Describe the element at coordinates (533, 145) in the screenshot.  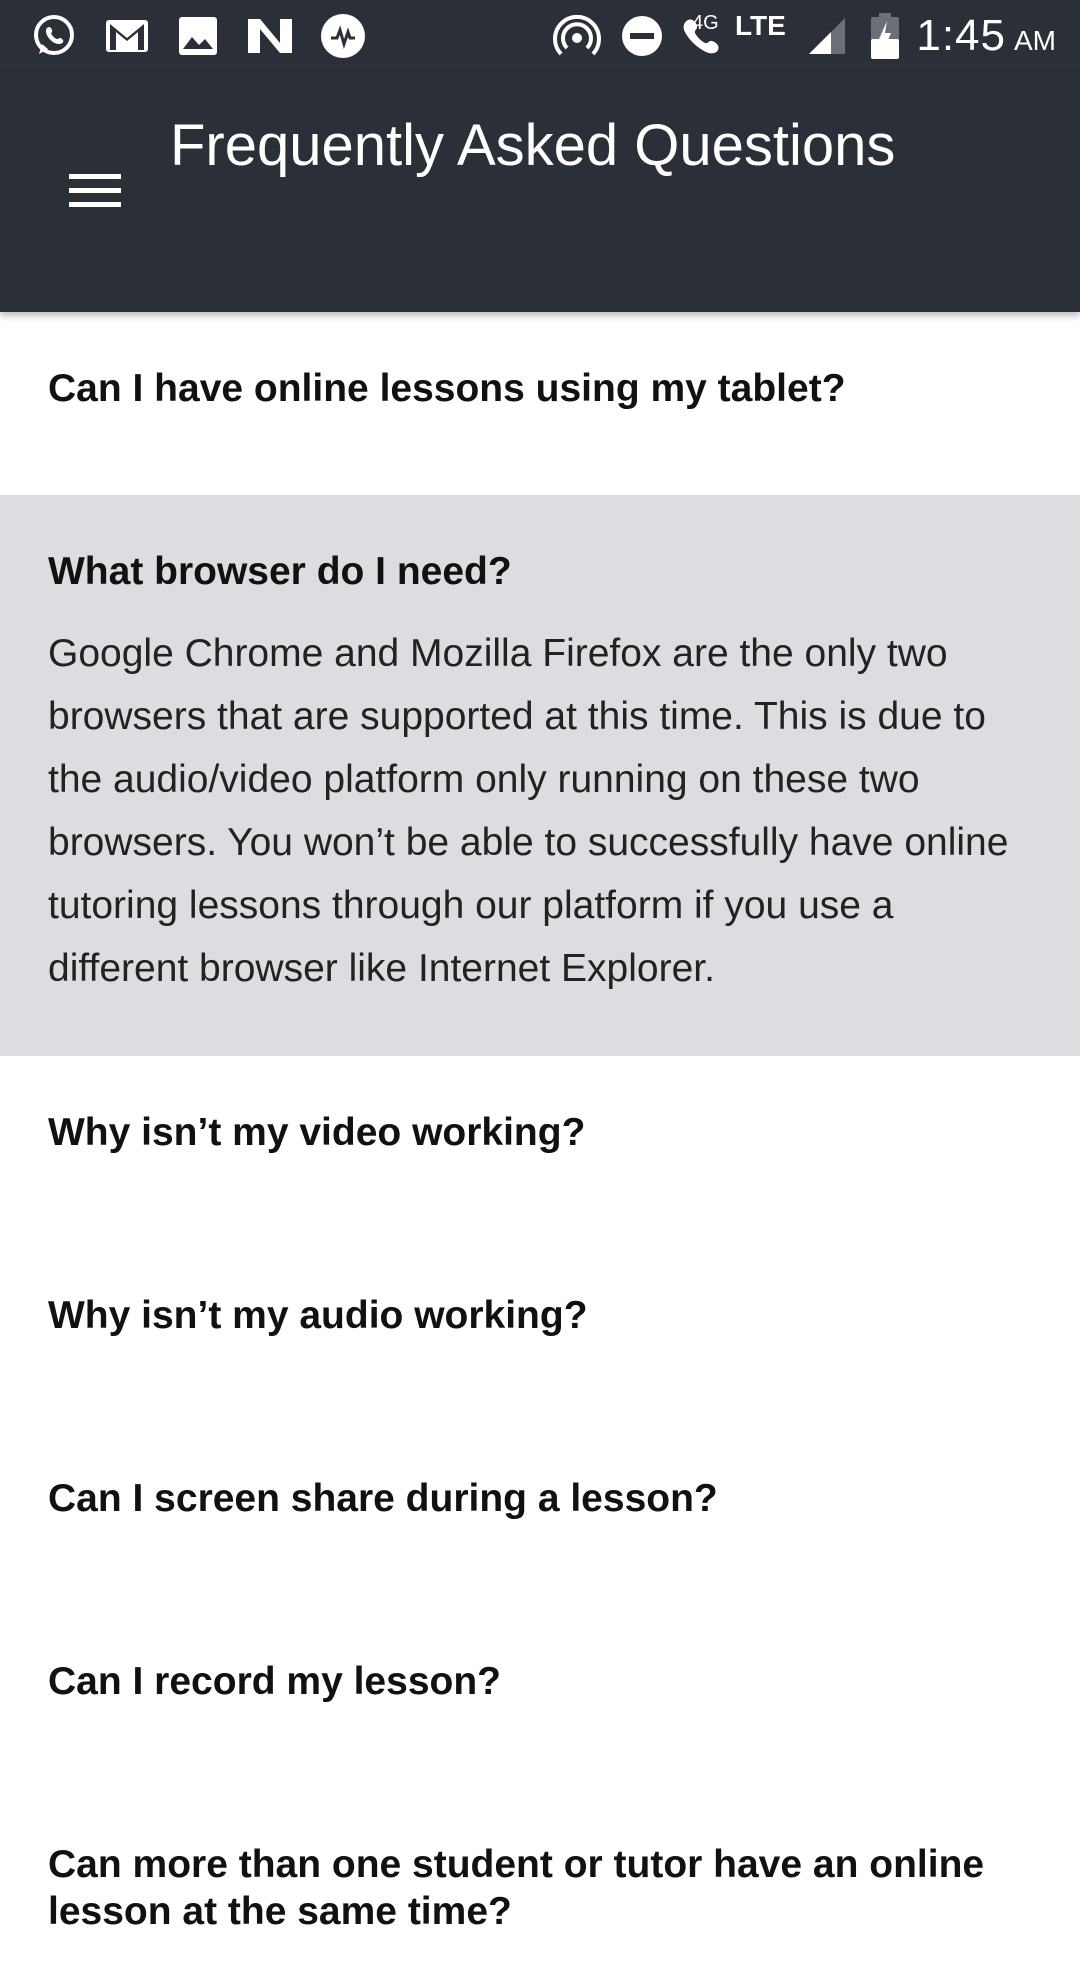
I see `page-title: Frequently Asked Questions` at that location.